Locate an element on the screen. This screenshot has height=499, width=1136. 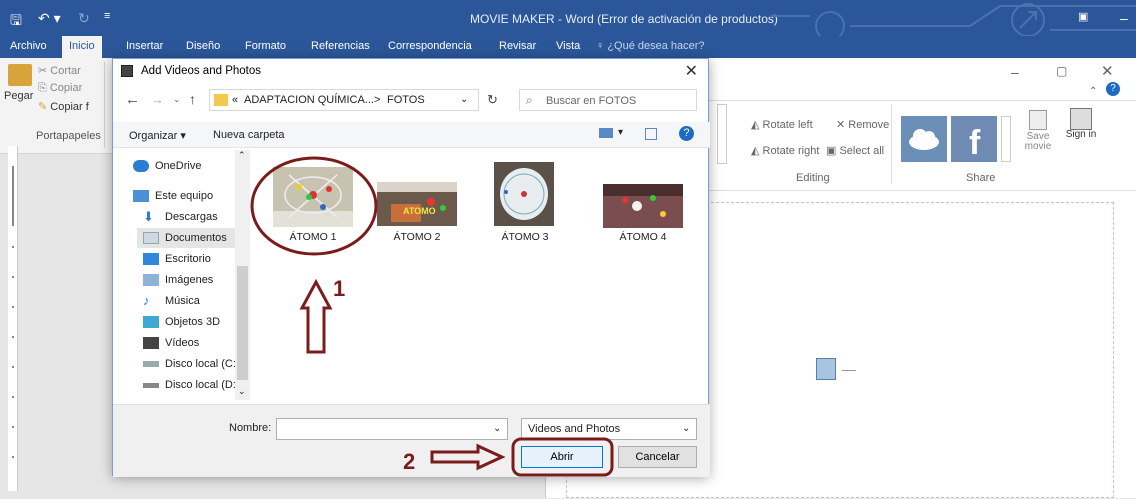
refresh-icon: ↻ is located at coordinates (492, 100).